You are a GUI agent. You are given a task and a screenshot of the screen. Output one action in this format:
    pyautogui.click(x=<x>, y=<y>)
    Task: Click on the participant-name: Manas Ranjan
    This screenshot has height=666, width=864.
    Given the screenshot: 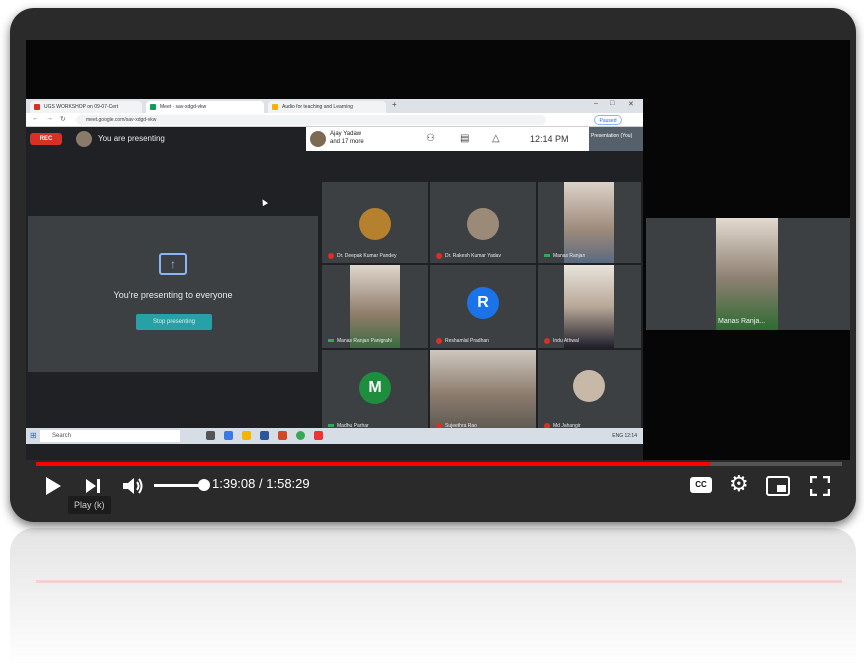 What is the action you would take?
    pyautogui.click(x=564, y=256)
    